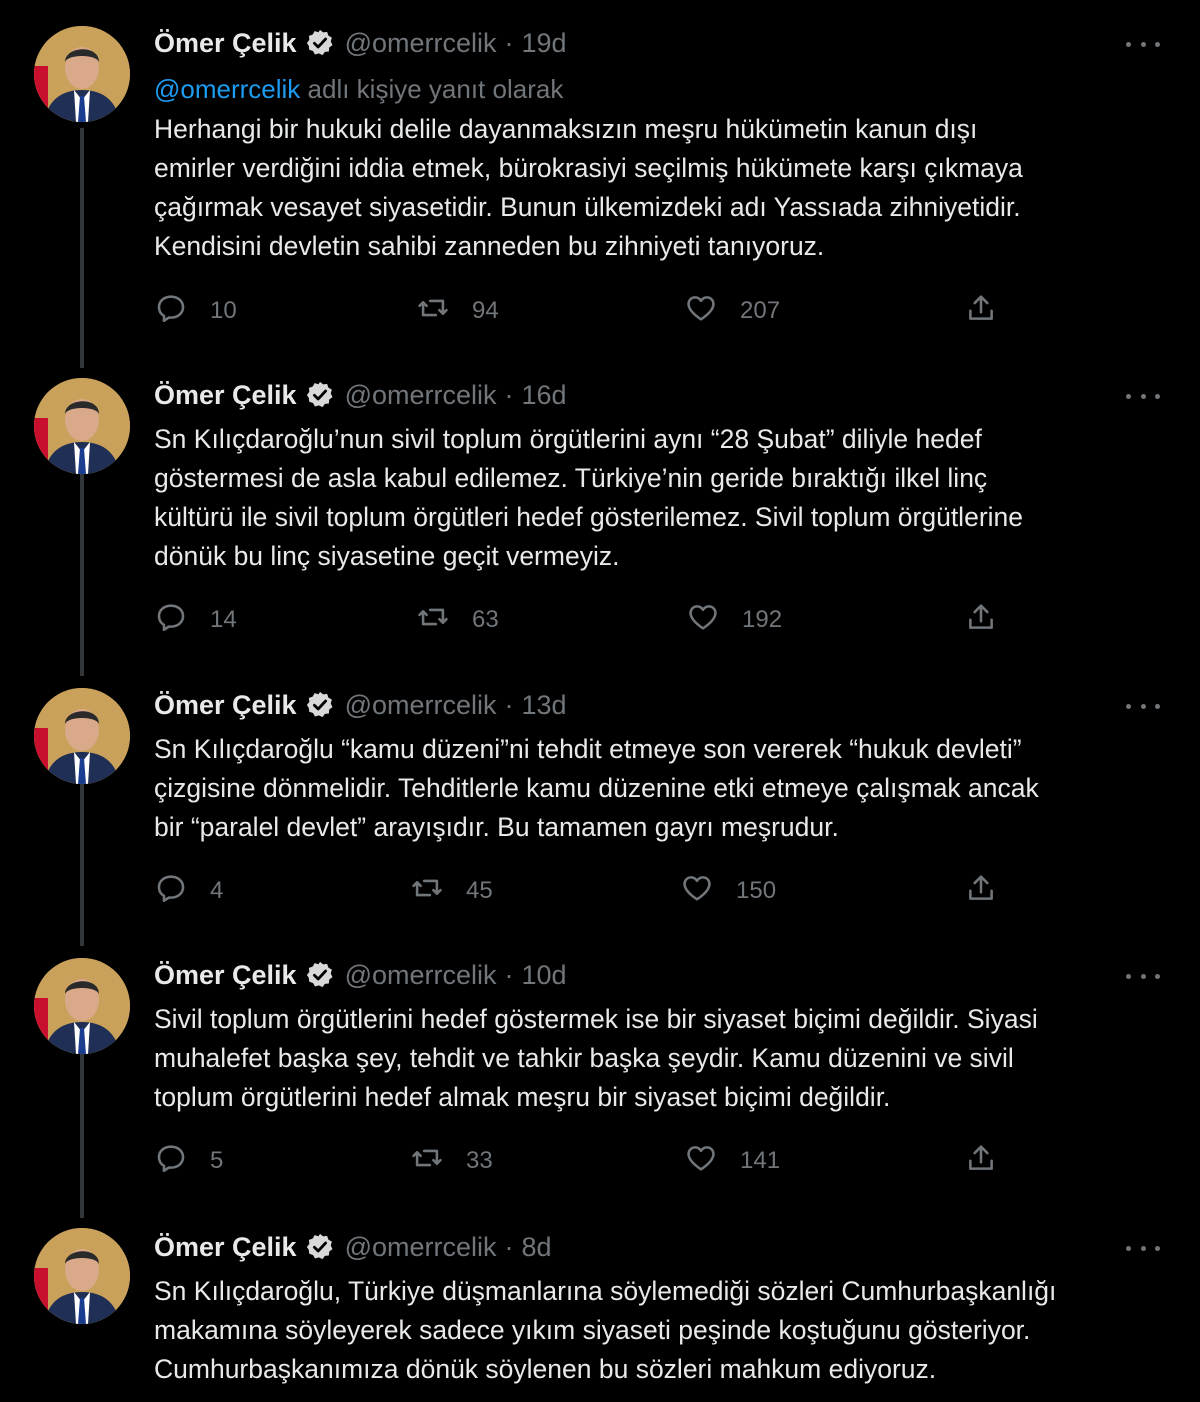  I want to click on tweet-actions: 10 94 207, so click(579, 311).